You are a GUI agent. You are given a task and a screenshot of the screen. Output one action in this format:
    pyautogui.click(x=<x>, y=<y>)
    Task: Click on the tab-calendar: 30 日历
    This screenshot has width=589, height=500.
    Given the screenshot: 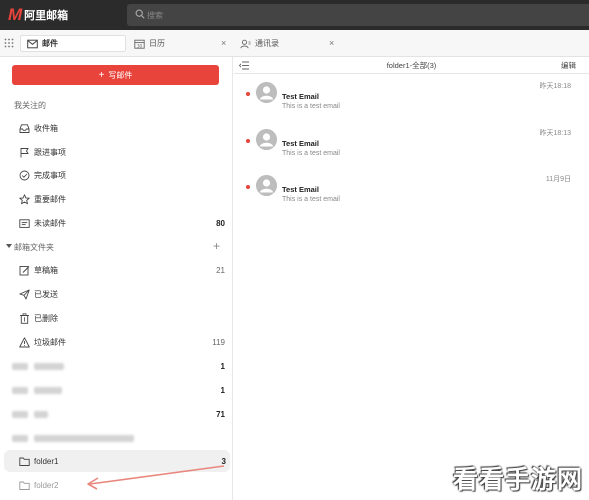 What is the action you would take?
    pyautogui.click(x=184, y=43)
    